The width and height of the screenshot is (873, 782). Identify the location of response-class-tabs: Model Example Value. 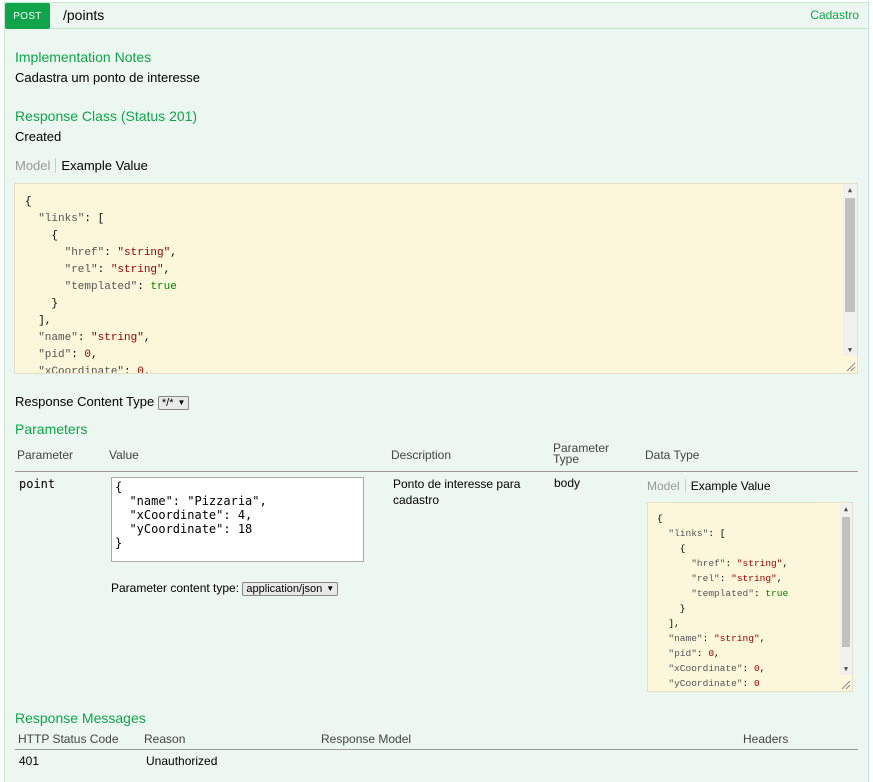
(81, 165).